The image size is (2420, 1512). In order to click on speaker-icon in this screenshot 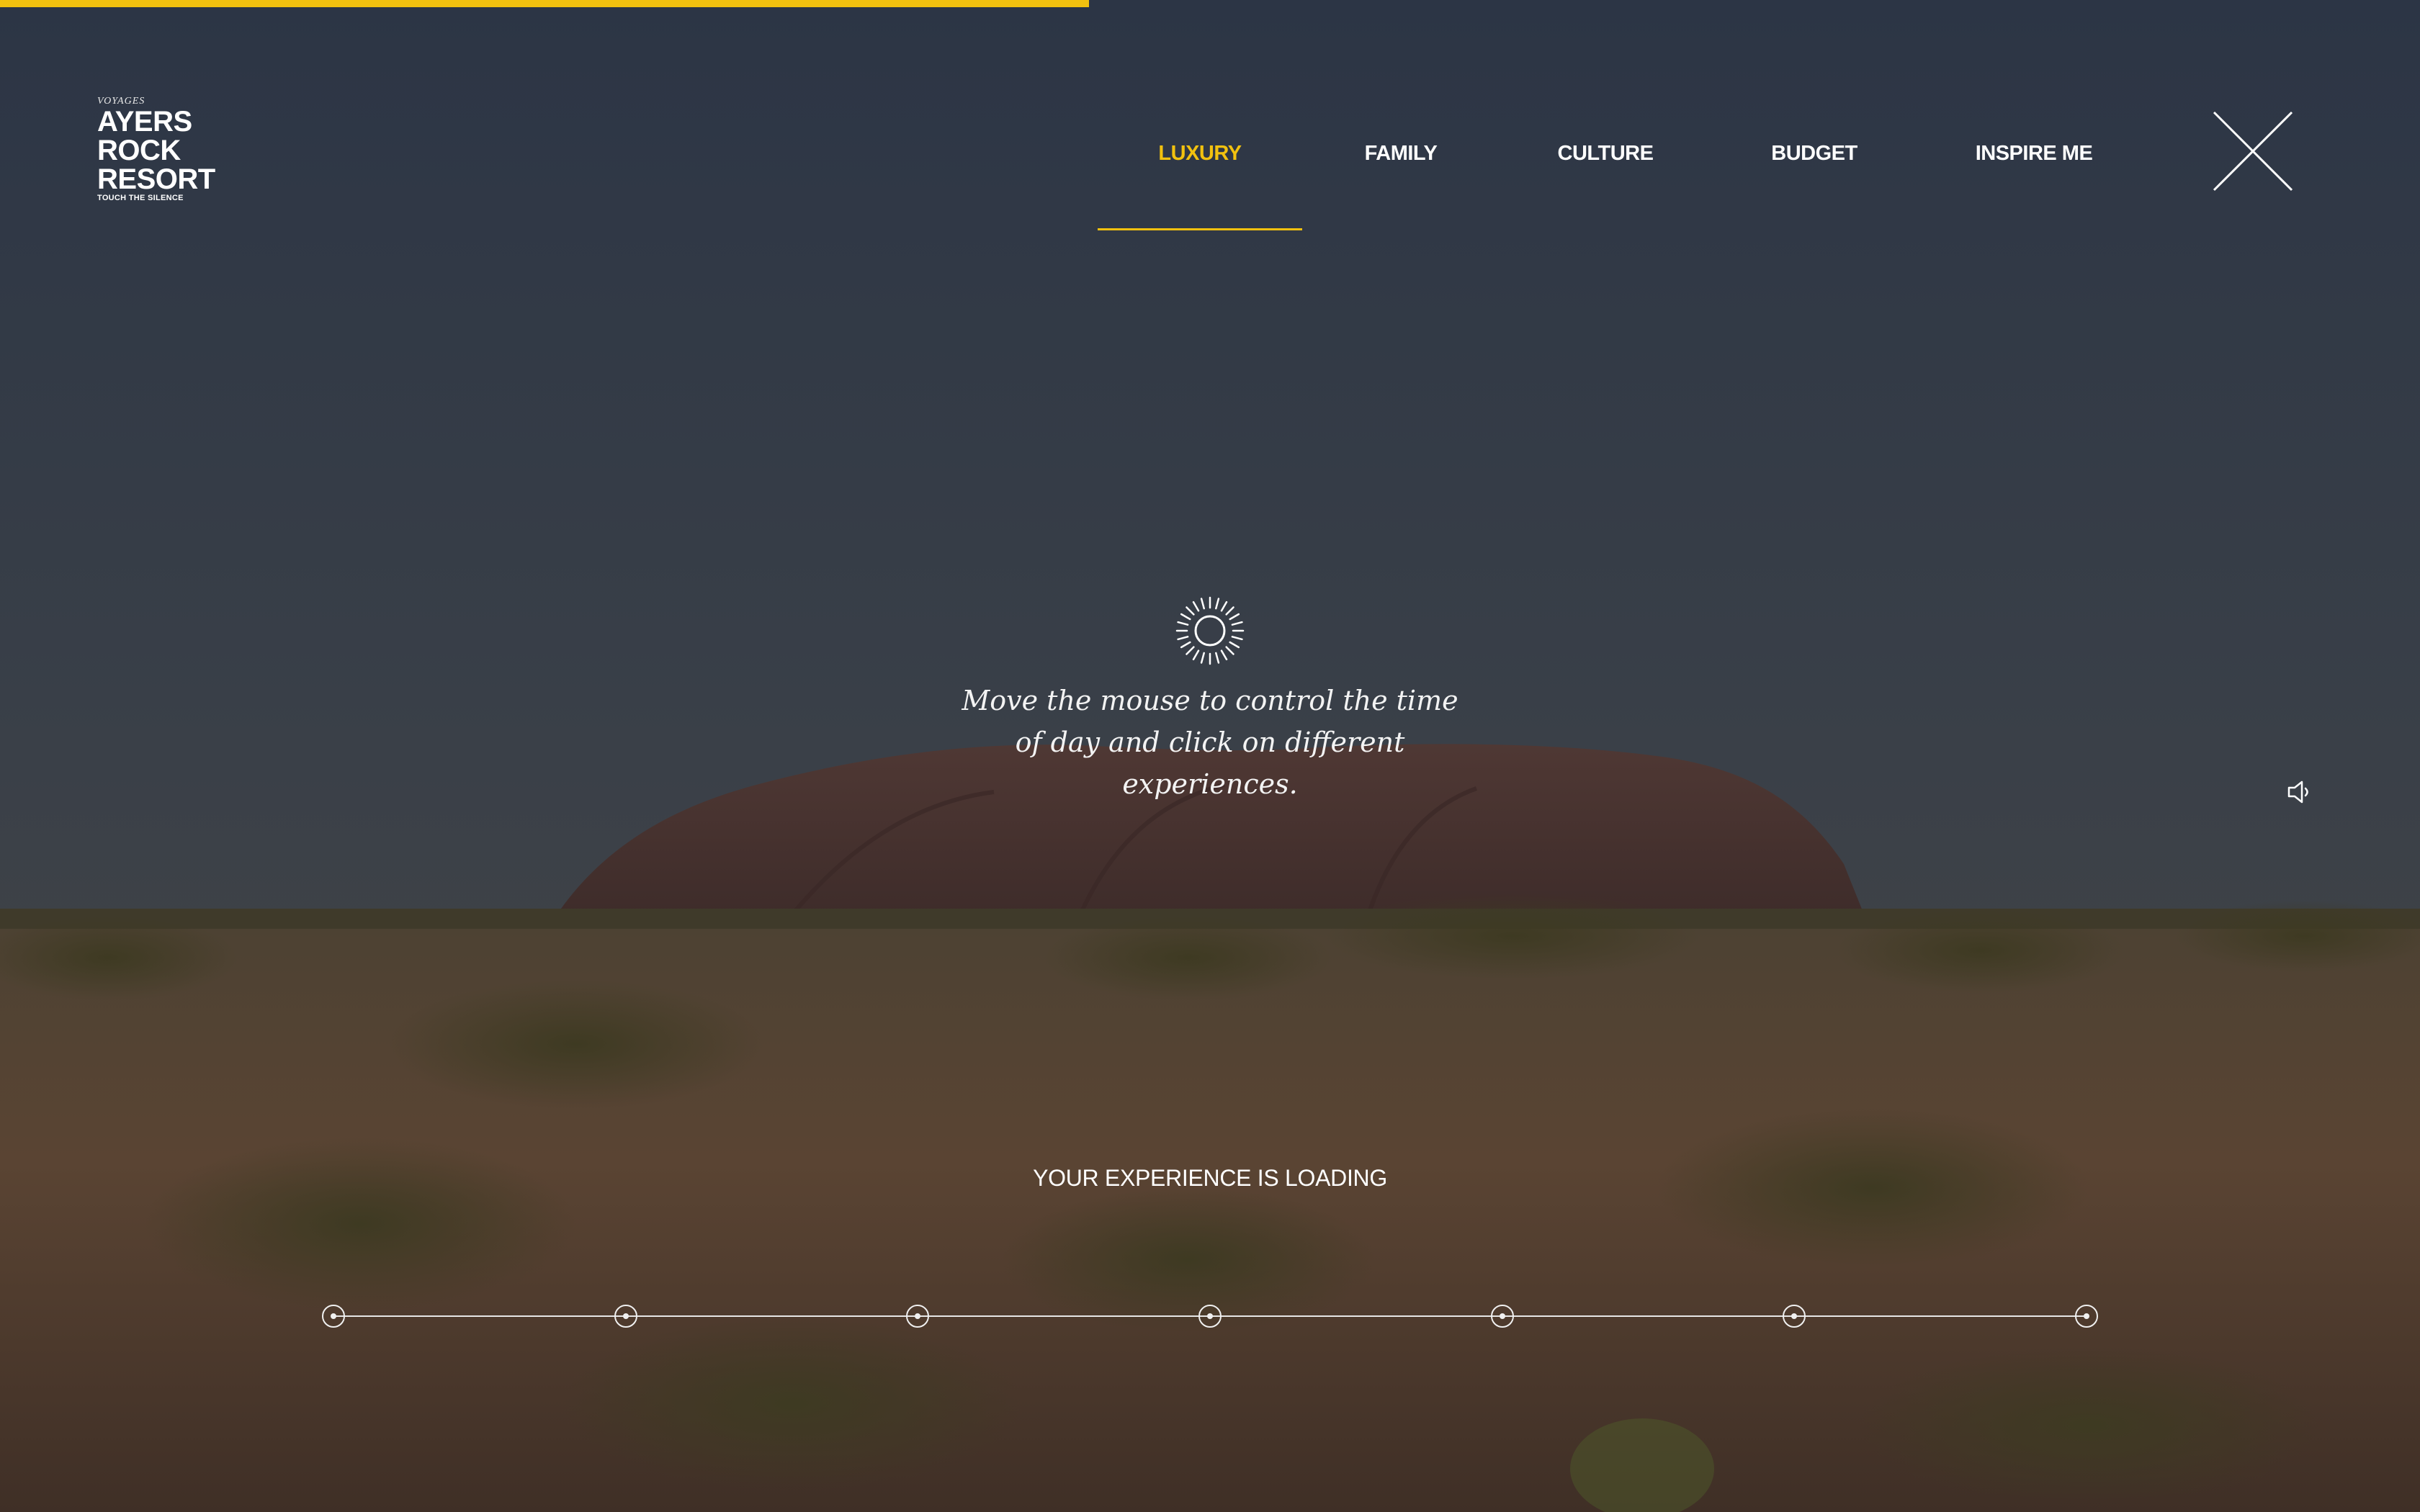, I will do `click(2297, 792)`.